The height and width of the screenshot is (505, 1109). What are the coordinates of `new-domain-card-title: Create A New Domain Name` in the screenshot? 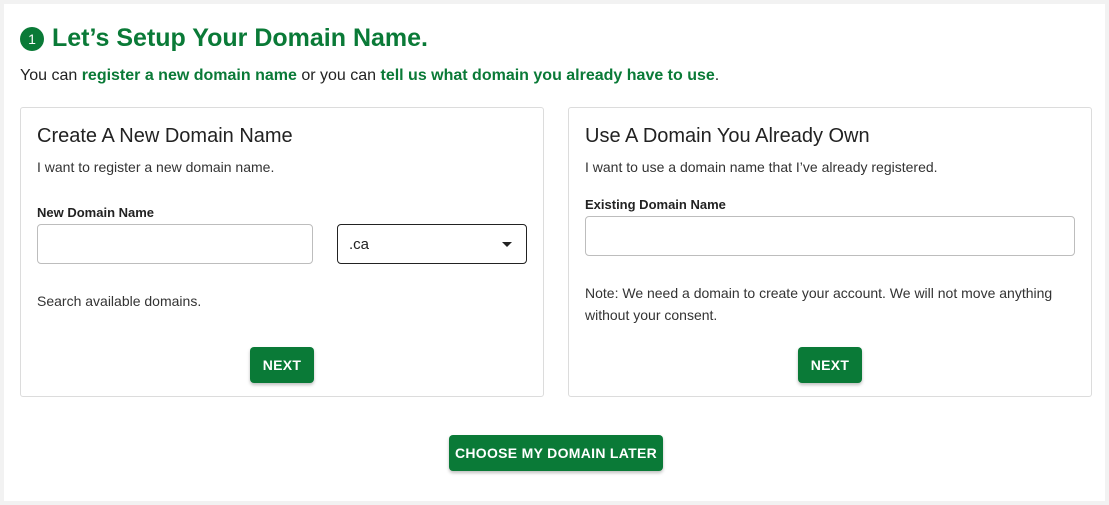 It's located at (165, 136).